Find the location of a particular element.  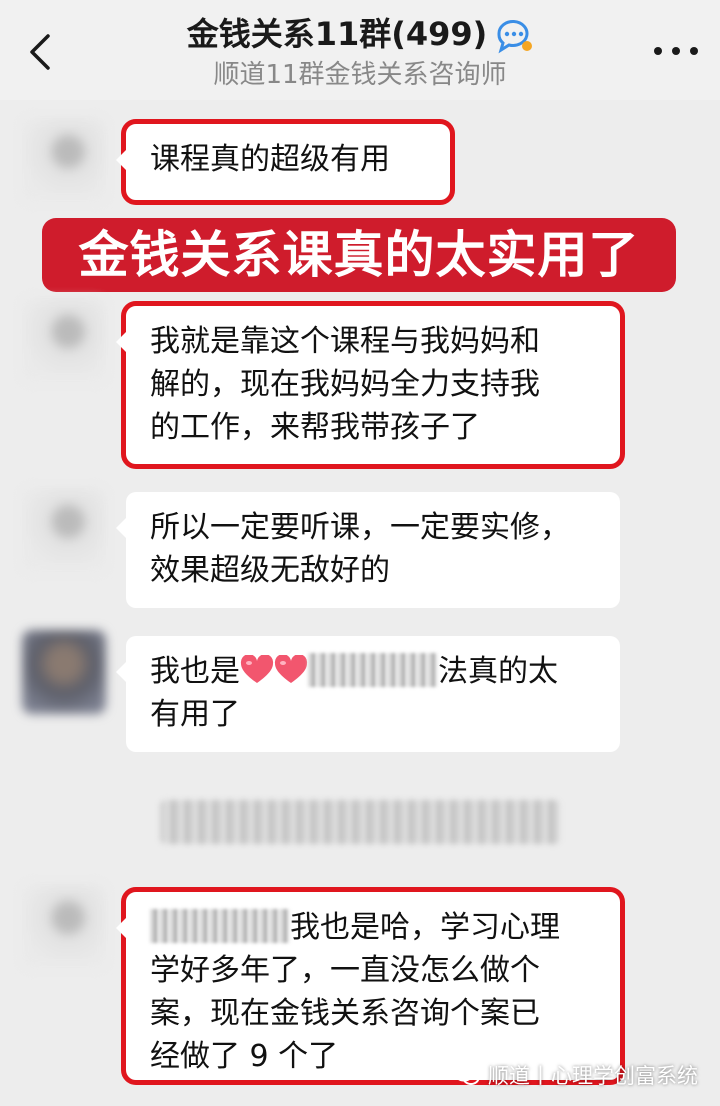

message-line: 效果超级无敌好的 is located at coordinates (270, 570).